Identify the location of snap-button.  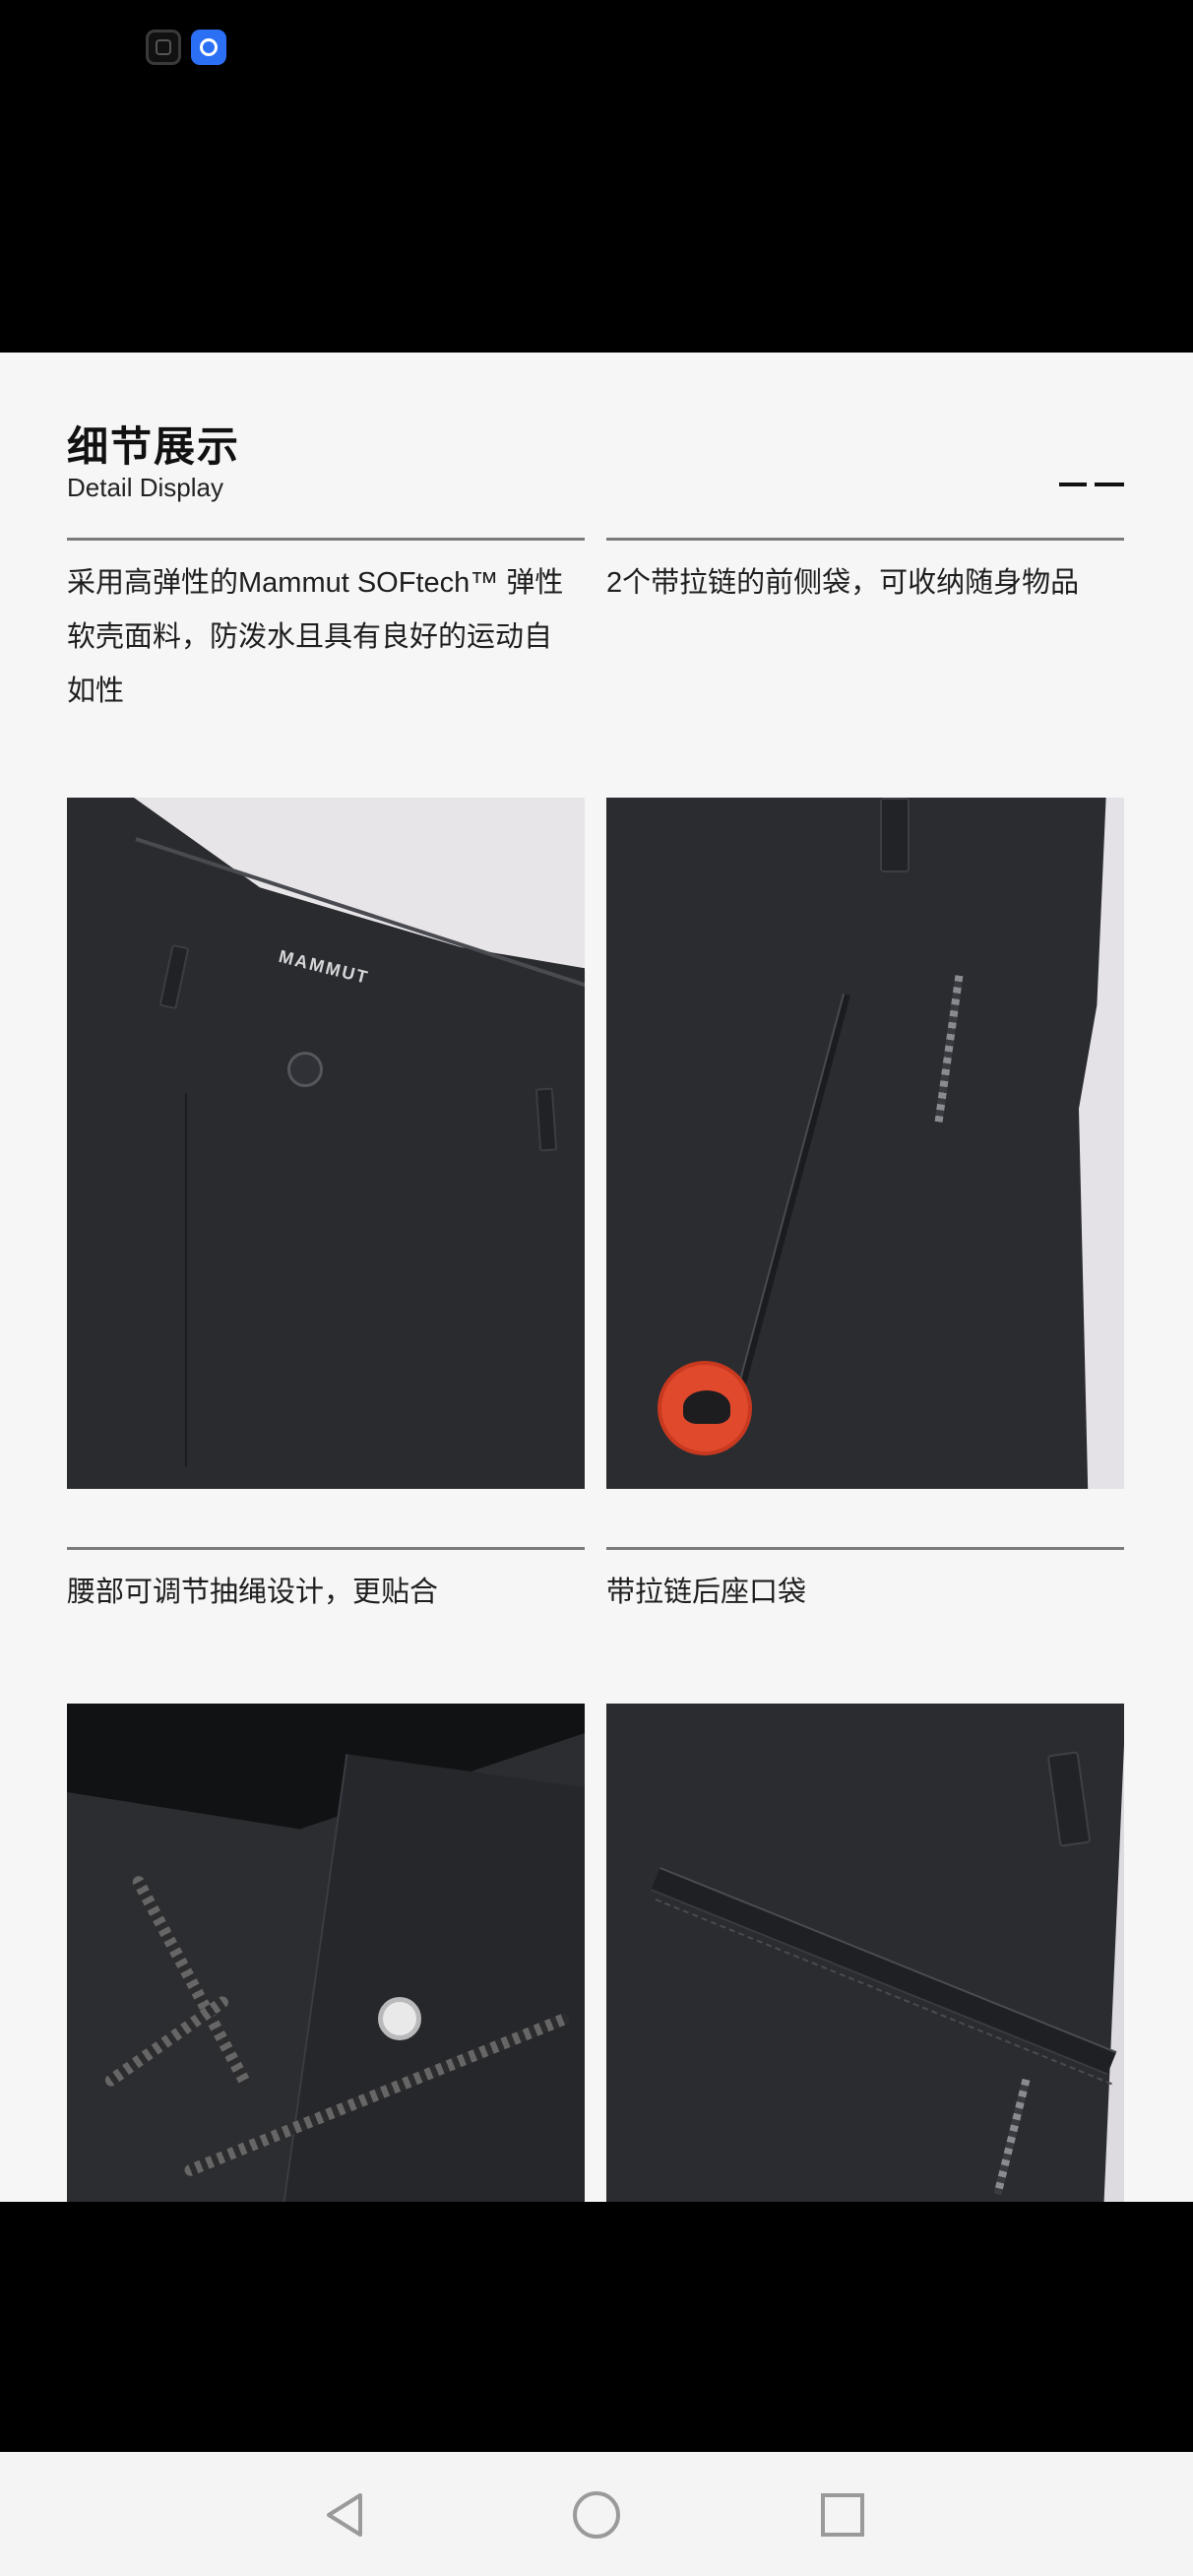
(399, 2018).